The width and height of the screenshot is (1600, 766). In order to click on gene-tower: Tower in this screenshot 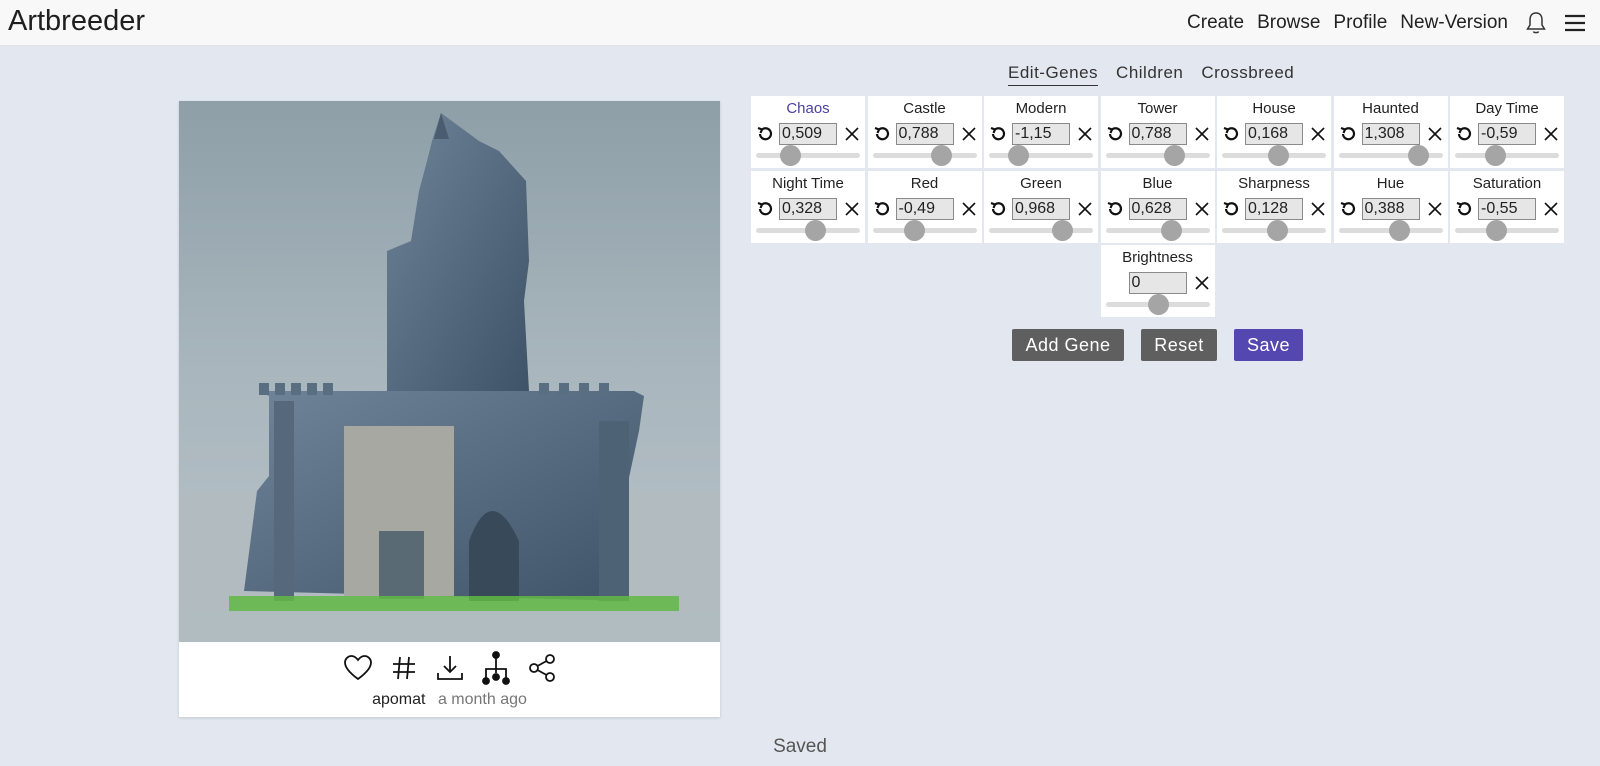, I will do `click(1157, 132)`.